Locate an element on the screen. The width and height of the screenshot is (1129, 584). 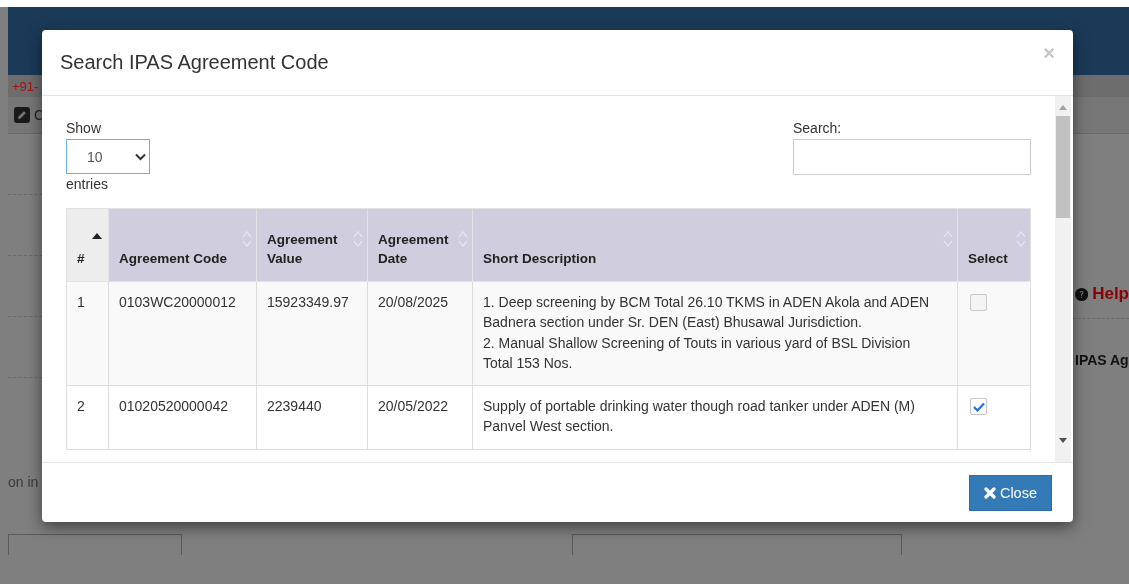
sort-up-icon is located at coordinates (97, 236).